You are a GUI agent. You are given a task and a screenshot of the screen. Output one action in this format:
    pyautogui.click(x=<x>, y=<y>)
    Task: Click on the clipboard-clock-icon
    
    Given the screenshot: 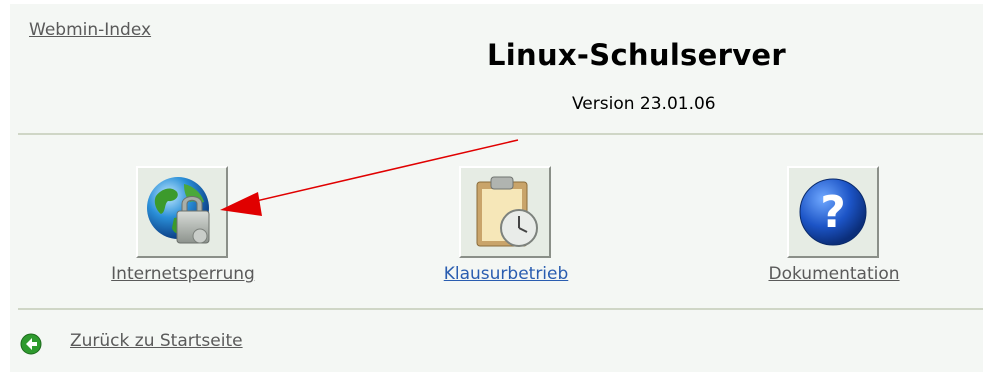 What is the action you would take?
    pyautogui.click(x=507, y=211)
    